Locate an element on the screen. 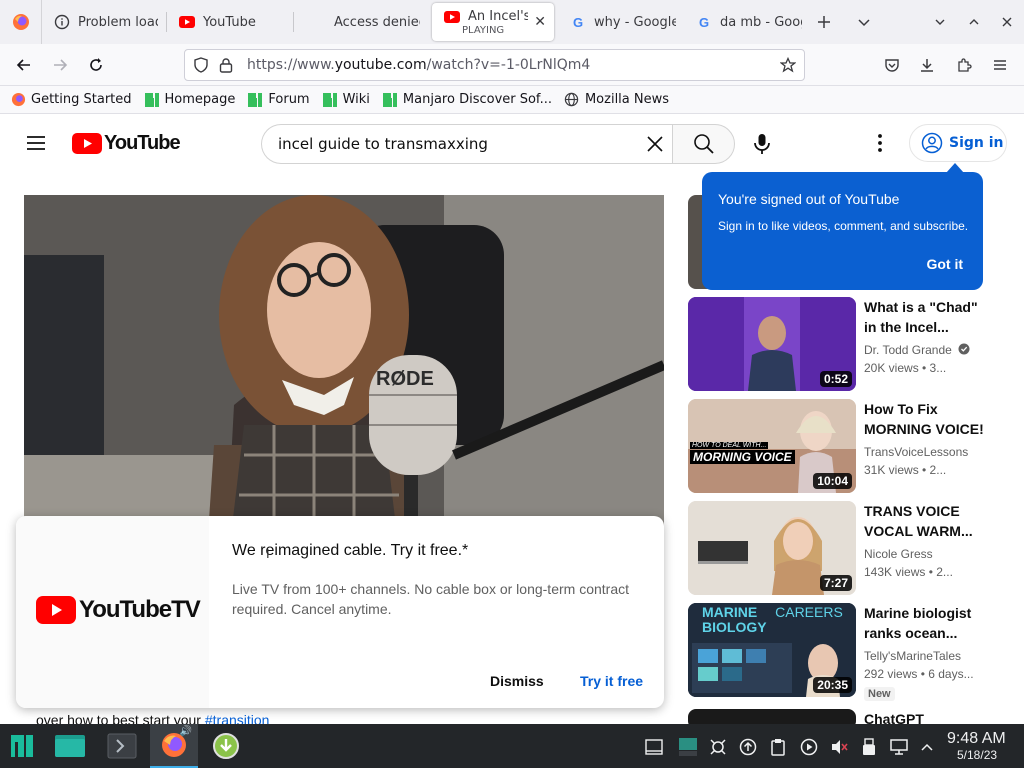 The height and width of the screenshot is (768, 1024). firefox-icon is located at coordinates (20, 22).